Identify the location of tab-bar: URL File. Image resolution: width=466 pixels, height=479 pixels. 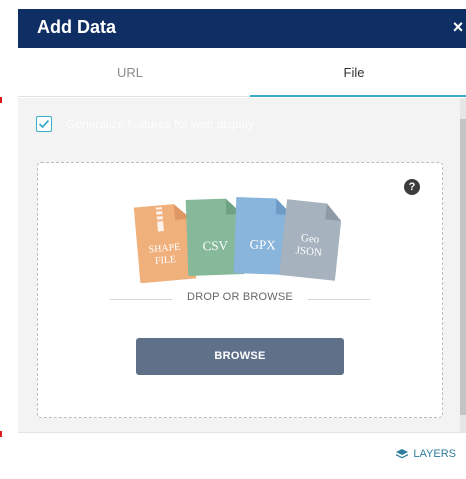
(242, 72).